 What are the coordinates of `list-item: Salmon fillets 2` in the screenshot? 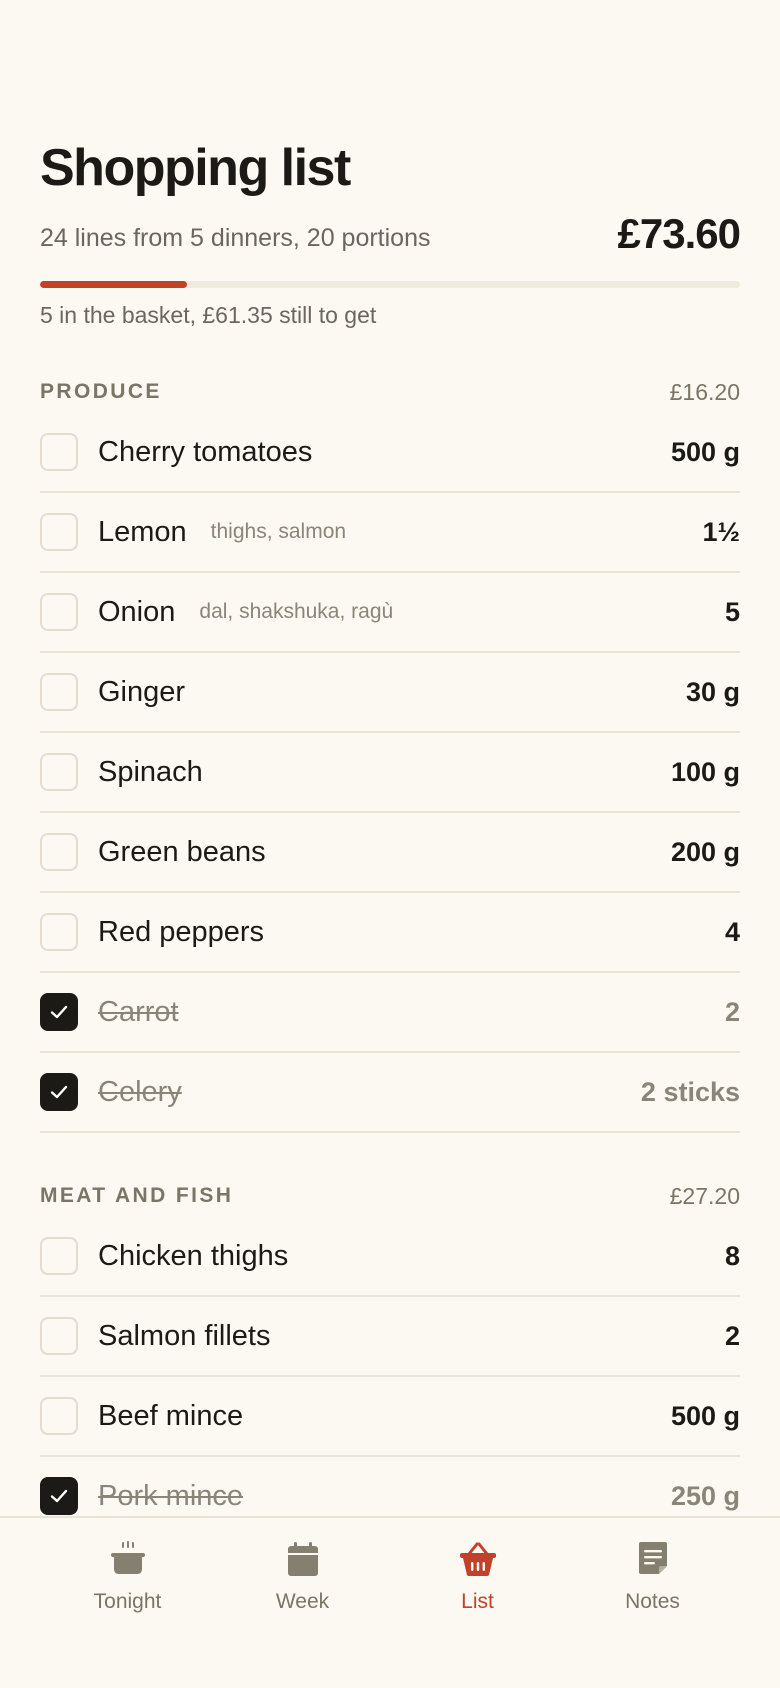 It's located at (390, 1337).